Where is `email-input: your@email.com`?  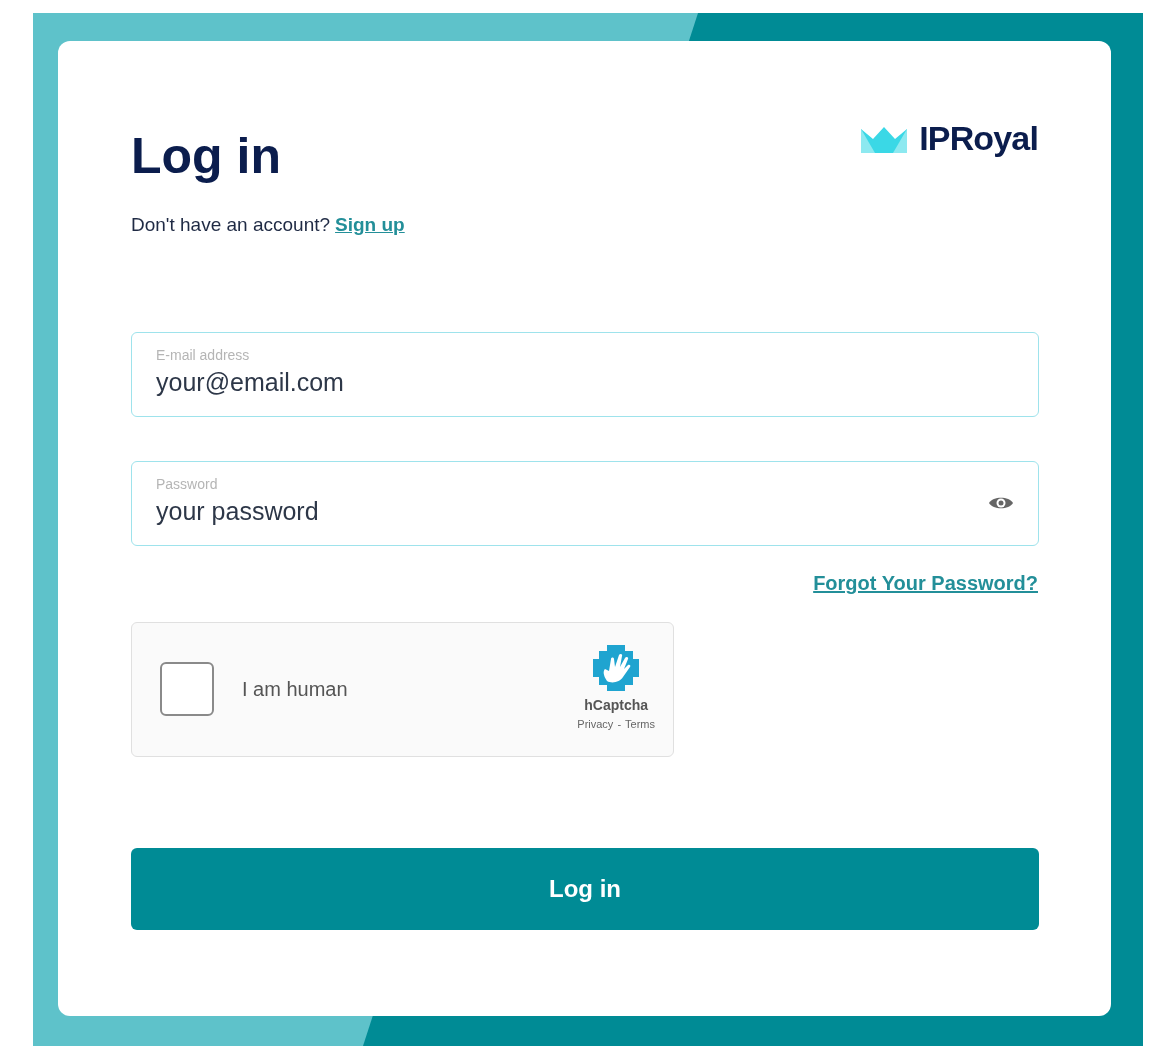 email-input: your@email.com is located at coordinates (585, 383).